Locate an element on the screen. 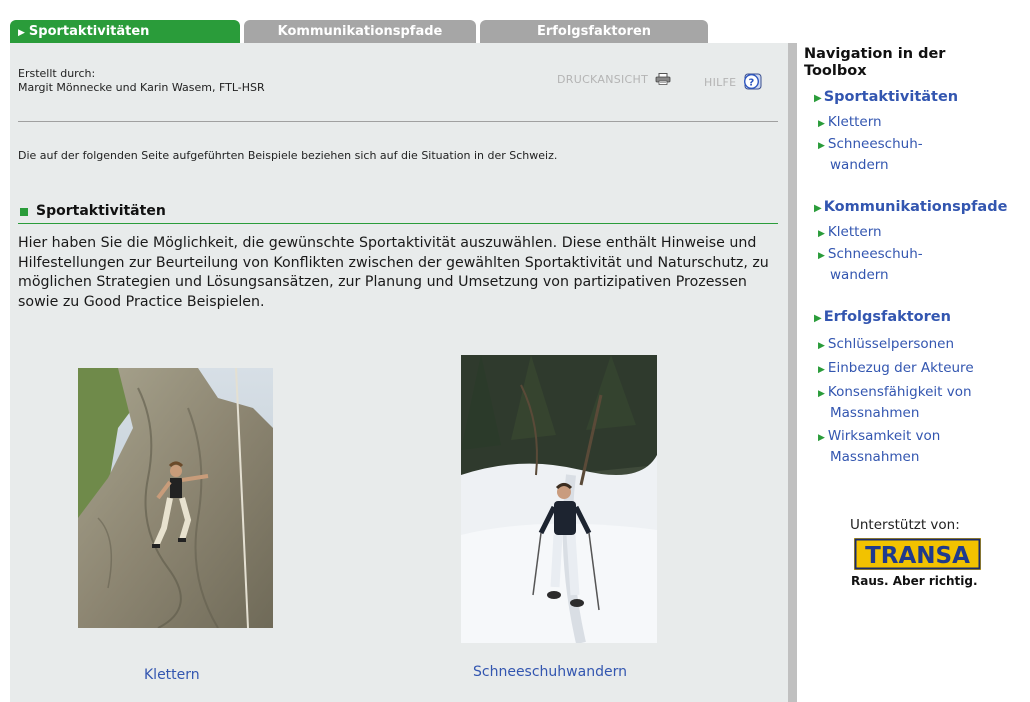  climbing-photo is located at coordinates (175, 498).